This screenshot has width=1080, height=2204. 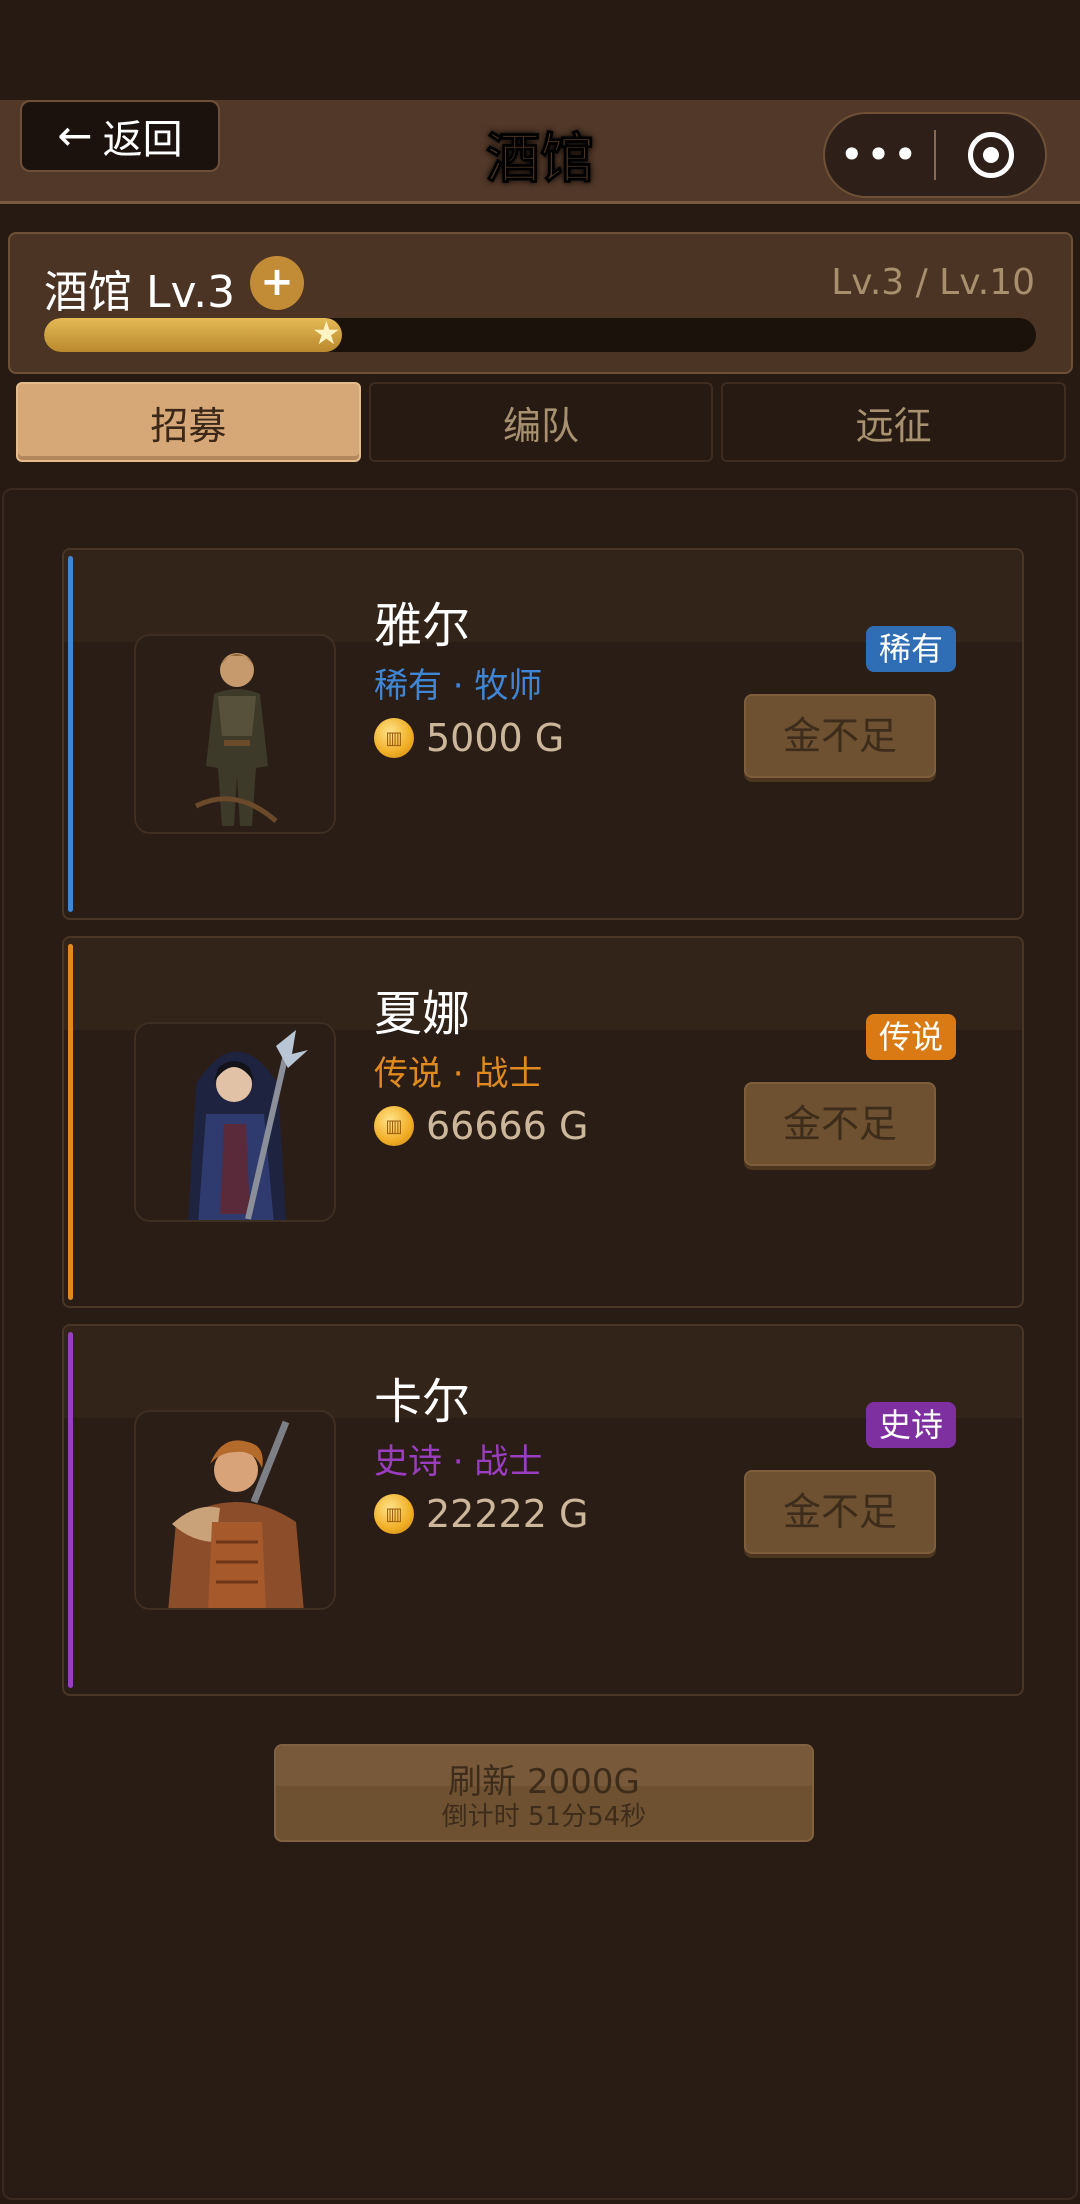 What do you see at coordinates (544, 1817) in the screenshot?
I see `refresh-countdown: 倒计时 51分54秒` at bounding box center [544, 1817].